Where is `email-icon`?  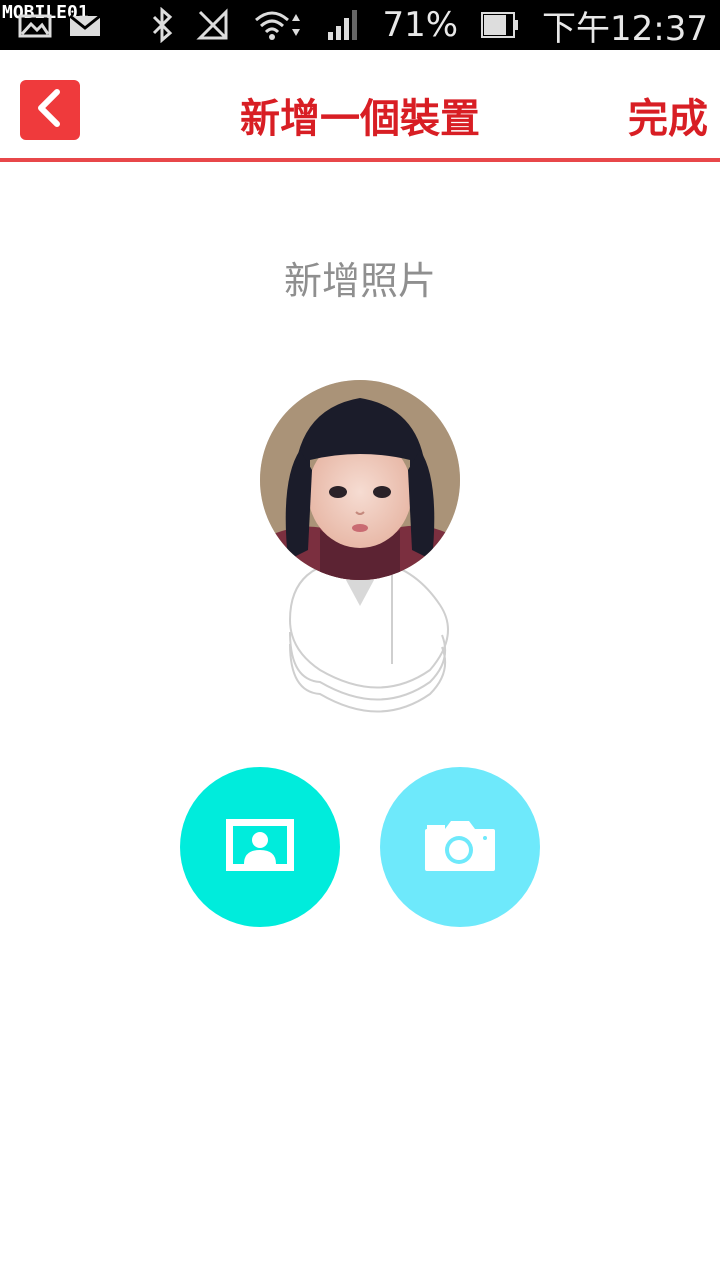
email-icon is located at coordinates (85, 26).